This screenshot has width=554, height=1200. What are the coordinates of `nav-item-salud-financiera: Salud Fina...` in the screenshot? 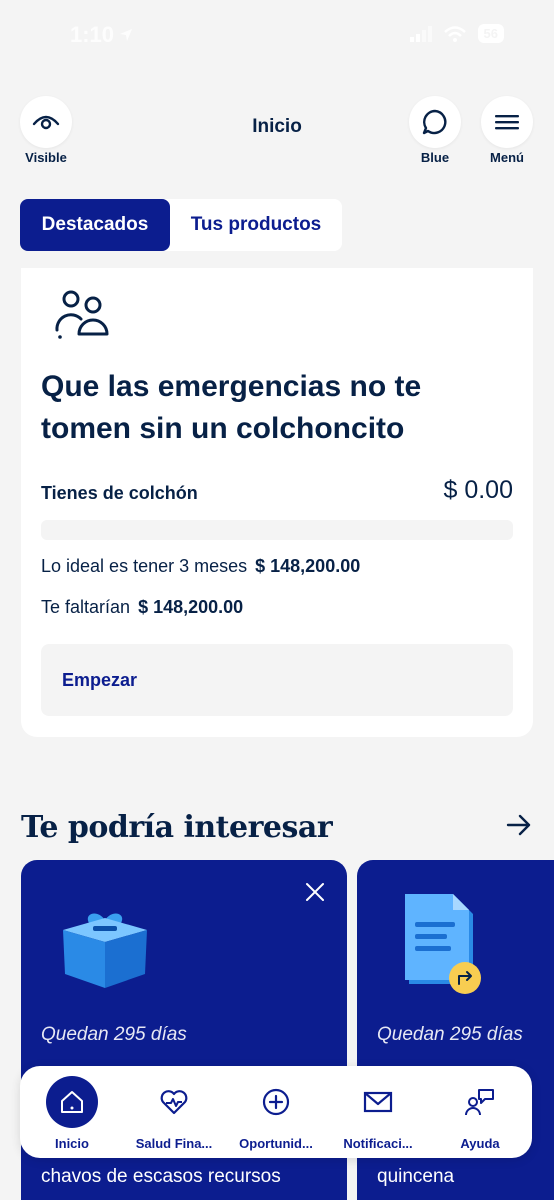 It's located at (174, 1113).